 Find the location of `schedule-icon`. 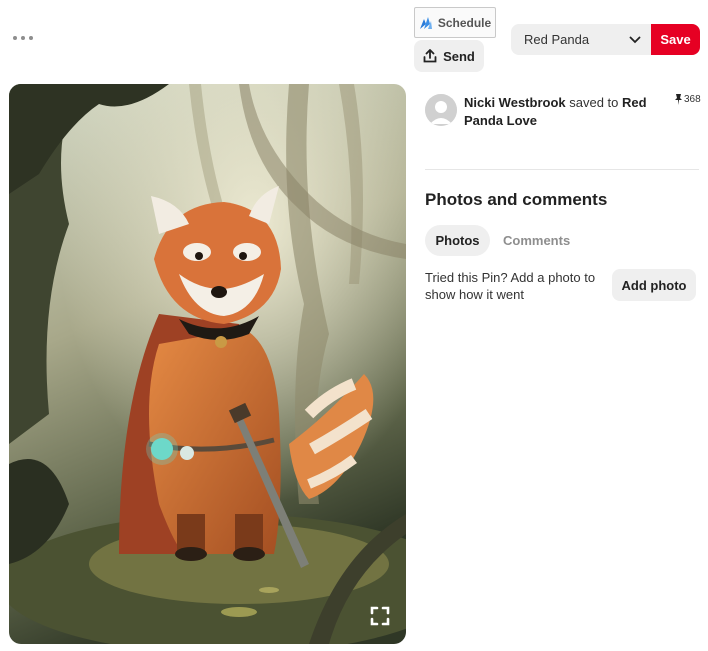

schedule-icon is located at coordinates (425, 22).